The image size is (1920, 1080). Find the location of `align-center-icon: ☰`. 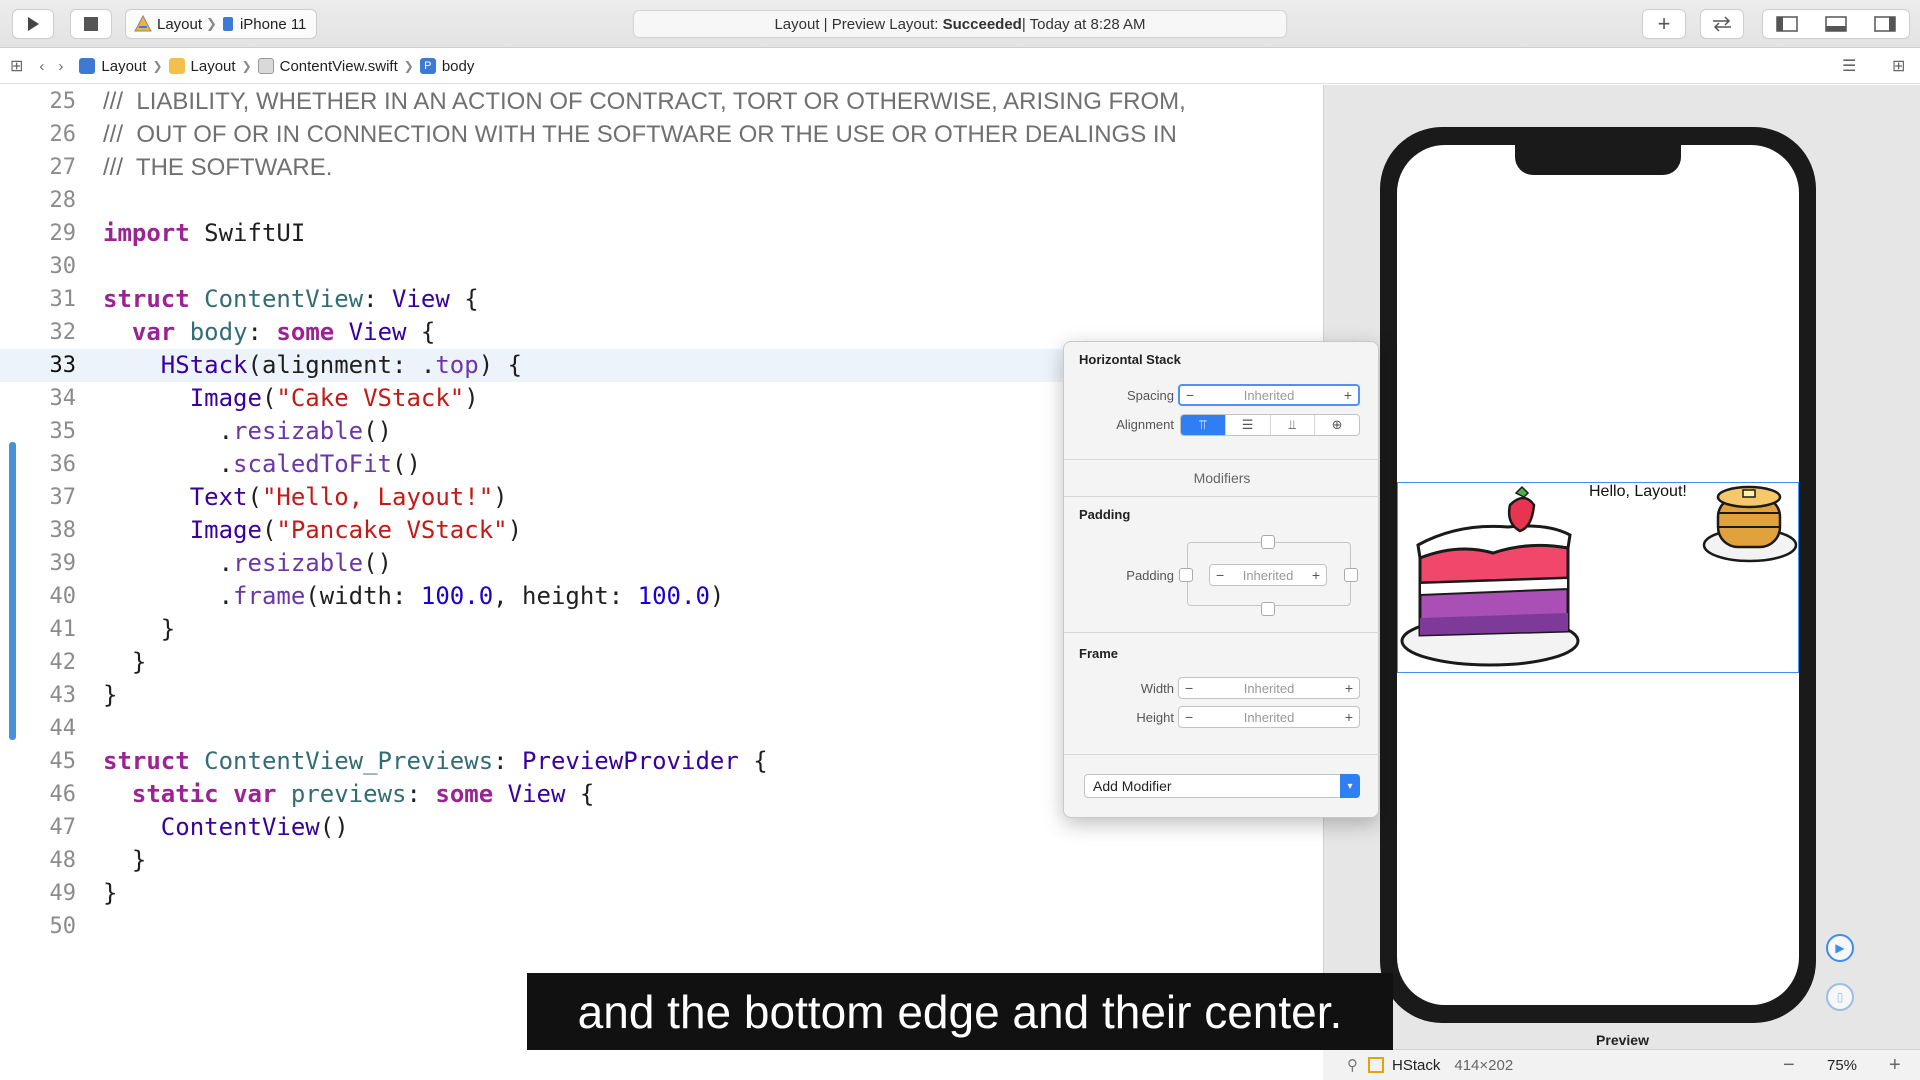

align-center-icon: ☰ is located at coordinates (1247, 424).